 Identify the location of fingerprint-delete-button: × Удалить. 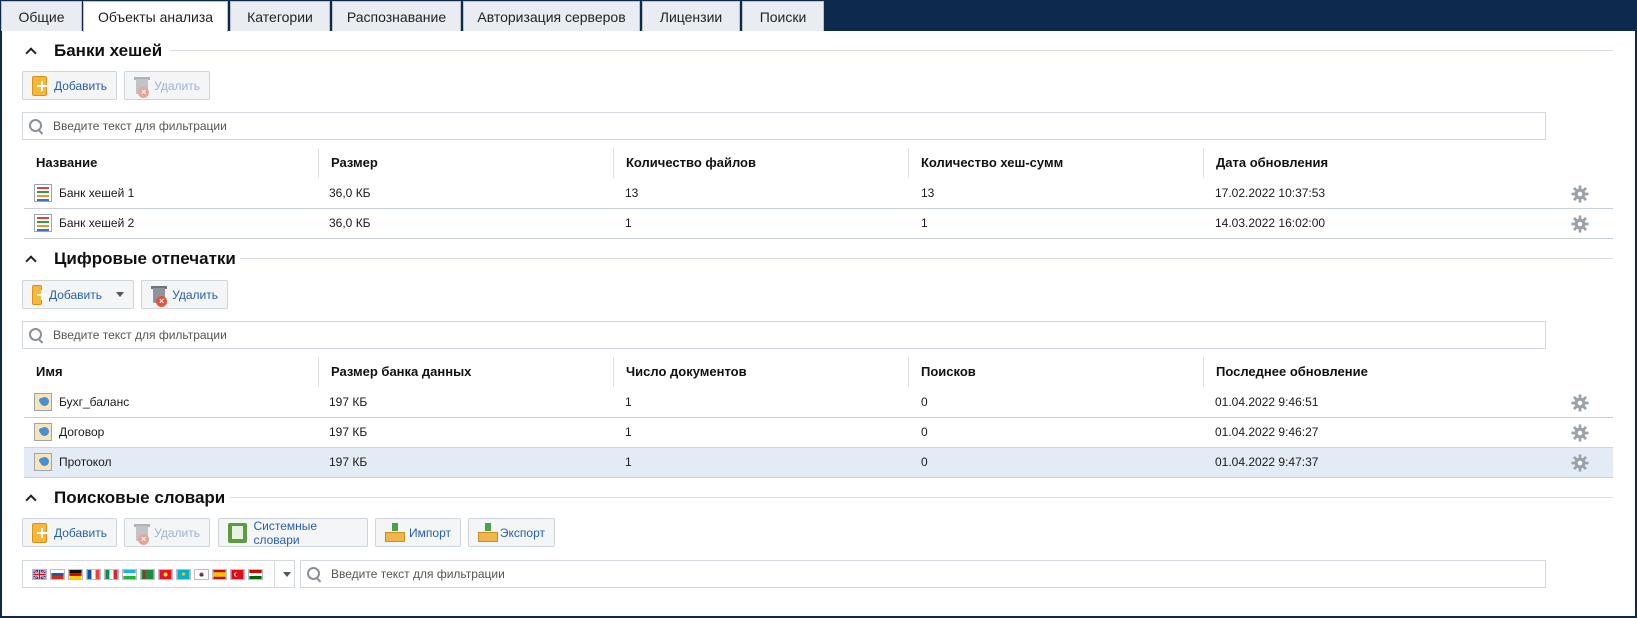
(184, 294).